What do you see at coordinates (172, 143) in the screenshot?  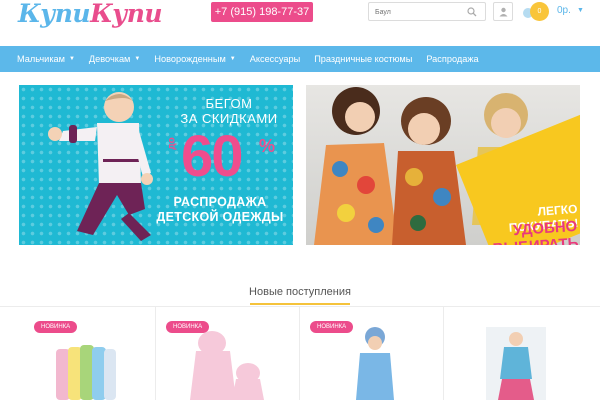 I see `discount-prefix: до` at bounding box center [172, 143].